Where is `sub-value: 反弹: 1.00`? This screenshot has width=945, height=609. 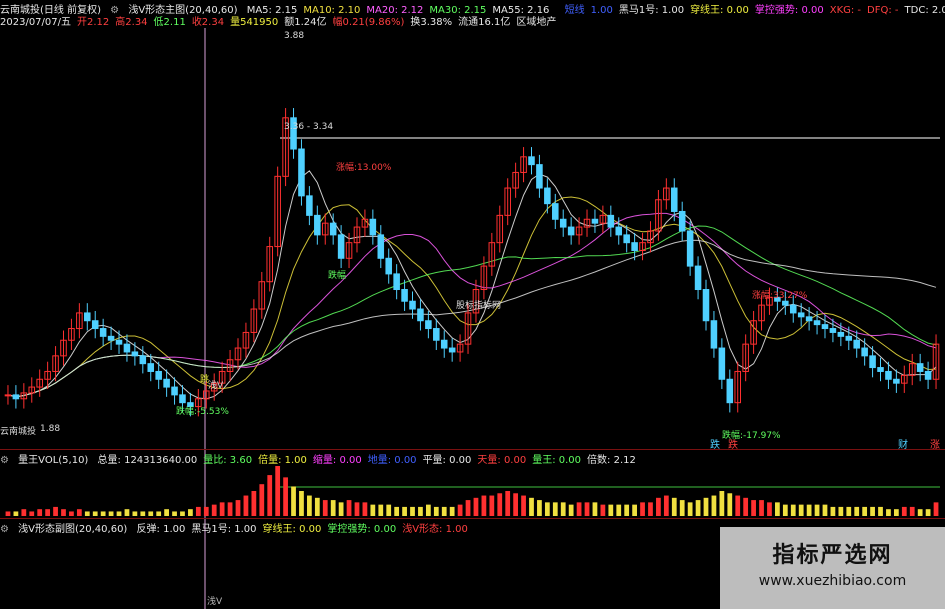 sub-value: 反弹: 1.00 is located at coordinates (161, 529).